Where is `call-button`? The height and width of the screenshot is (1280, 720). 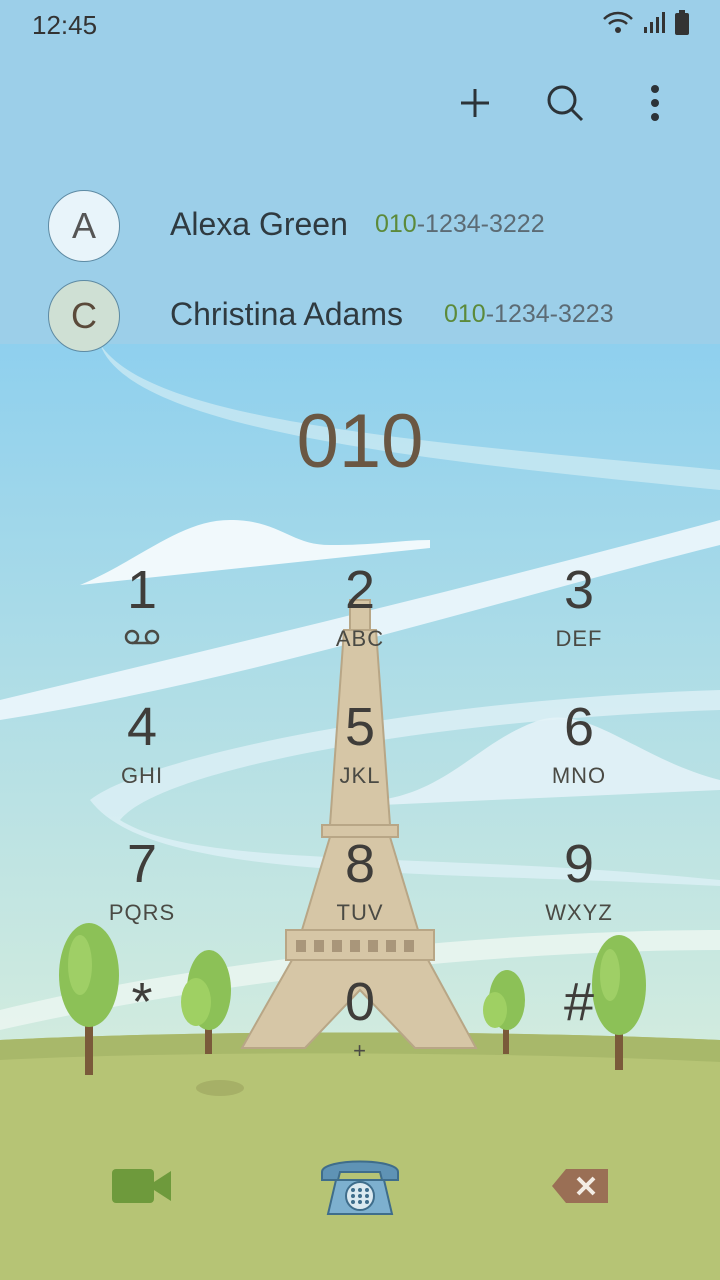 call-button is located at coordinates (360, 1185).